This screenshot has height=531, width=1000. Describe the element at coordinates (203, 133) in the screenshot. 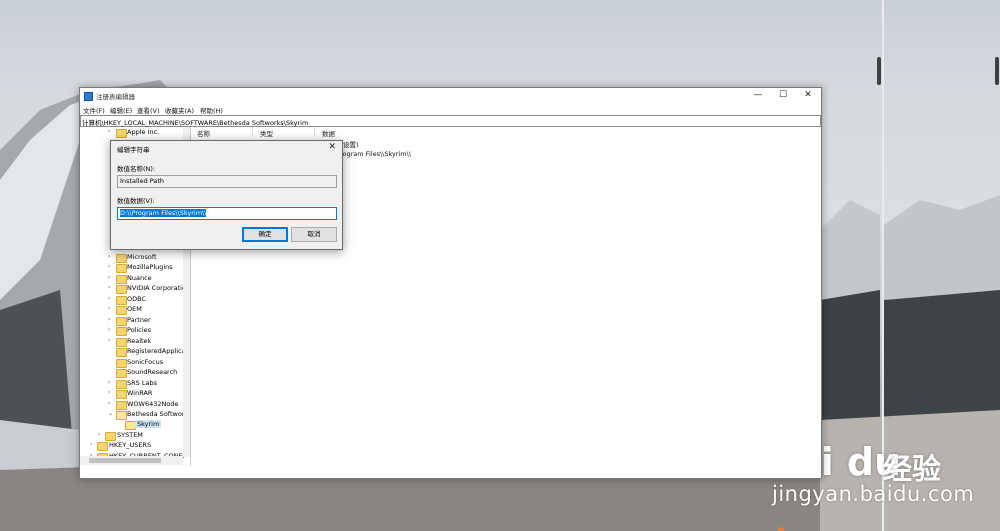

I see `column-header-name: 名称` at that location.